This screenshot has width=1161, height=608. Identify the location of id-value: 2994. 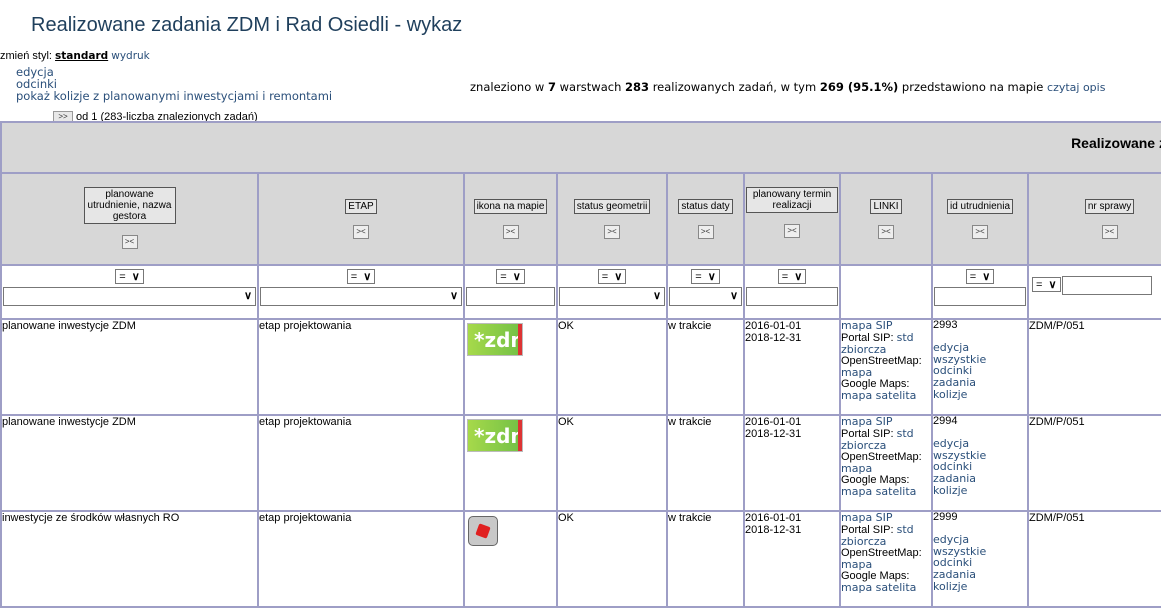
(945, 421).